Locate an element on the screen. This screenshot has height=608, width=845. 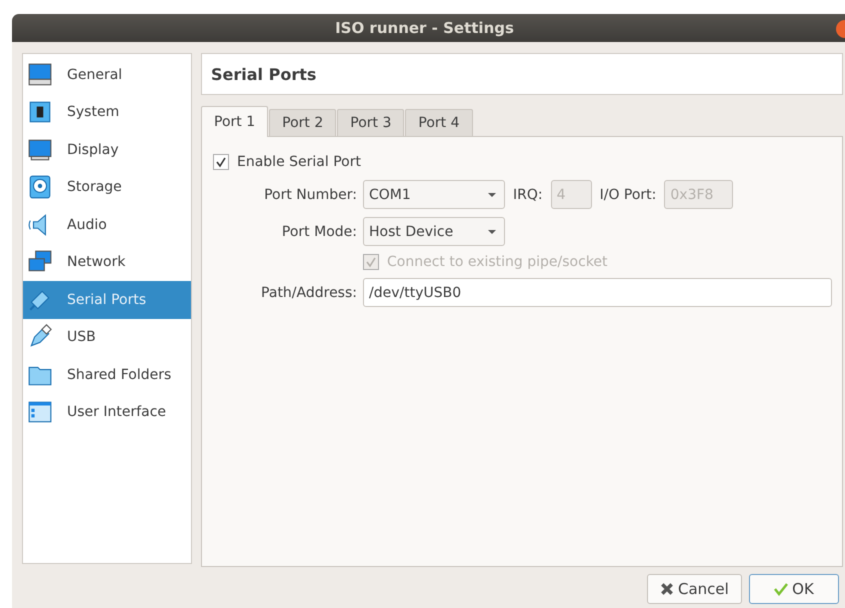
cancel-button: Cancel is located at coordinates (694, 589).